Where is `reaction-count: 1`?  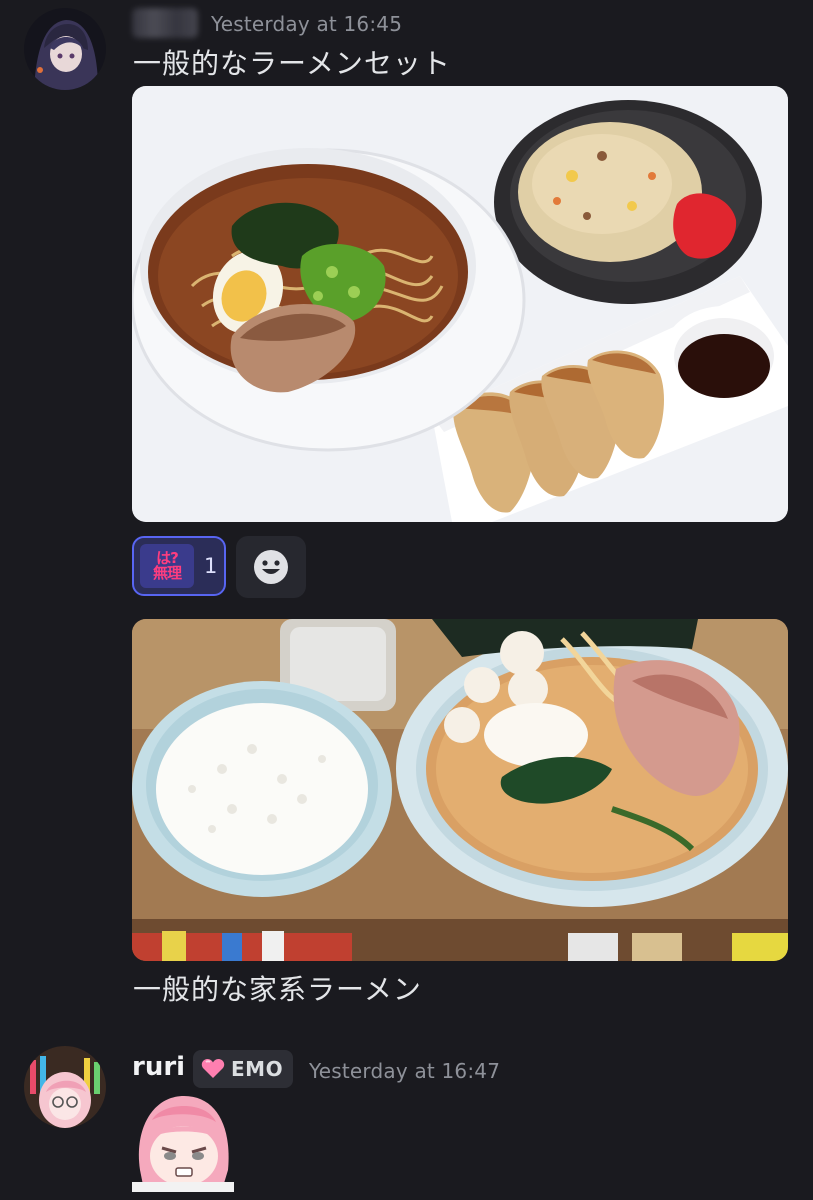 reaction-count: 1 is located at coordinates (211, 566).